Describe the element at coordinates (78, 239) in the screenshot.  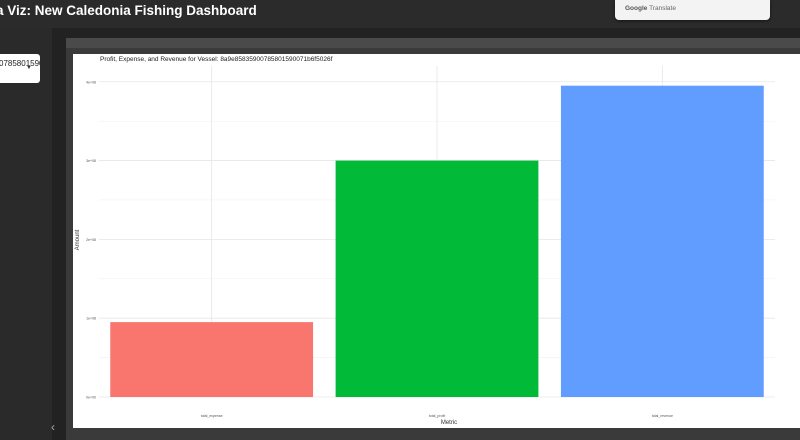
I see `y-axis-label: Amount` at that location.